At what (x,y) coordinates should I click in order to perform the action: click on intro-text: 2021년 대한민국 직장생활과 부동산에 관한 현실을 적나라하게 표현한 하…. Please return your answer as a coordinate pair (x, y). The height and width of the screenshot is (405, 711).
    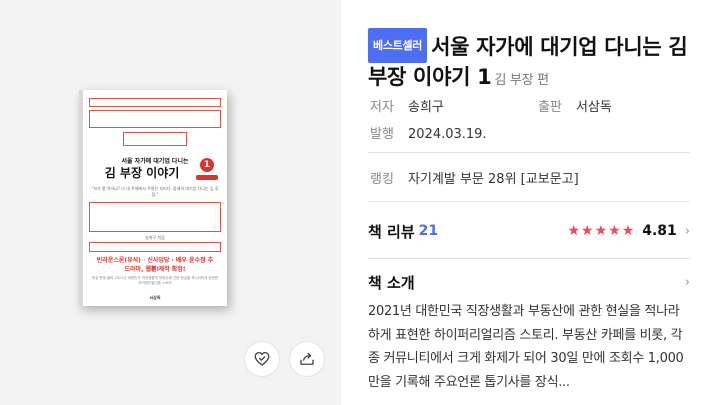
    Looking at the image, I should click on (526, 347).